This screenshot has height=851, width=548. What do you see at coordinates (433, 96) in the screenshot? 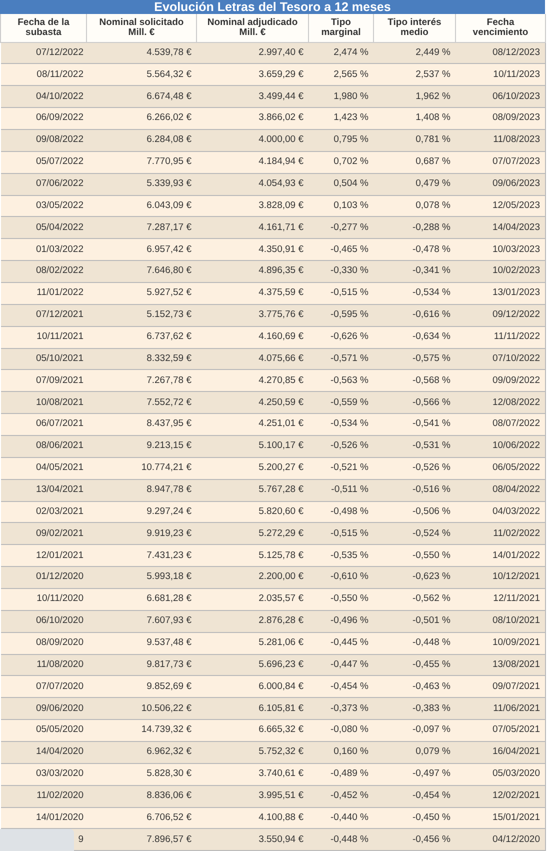
I see `table-cell: 1,962 %` at bounding box center [433, 96].